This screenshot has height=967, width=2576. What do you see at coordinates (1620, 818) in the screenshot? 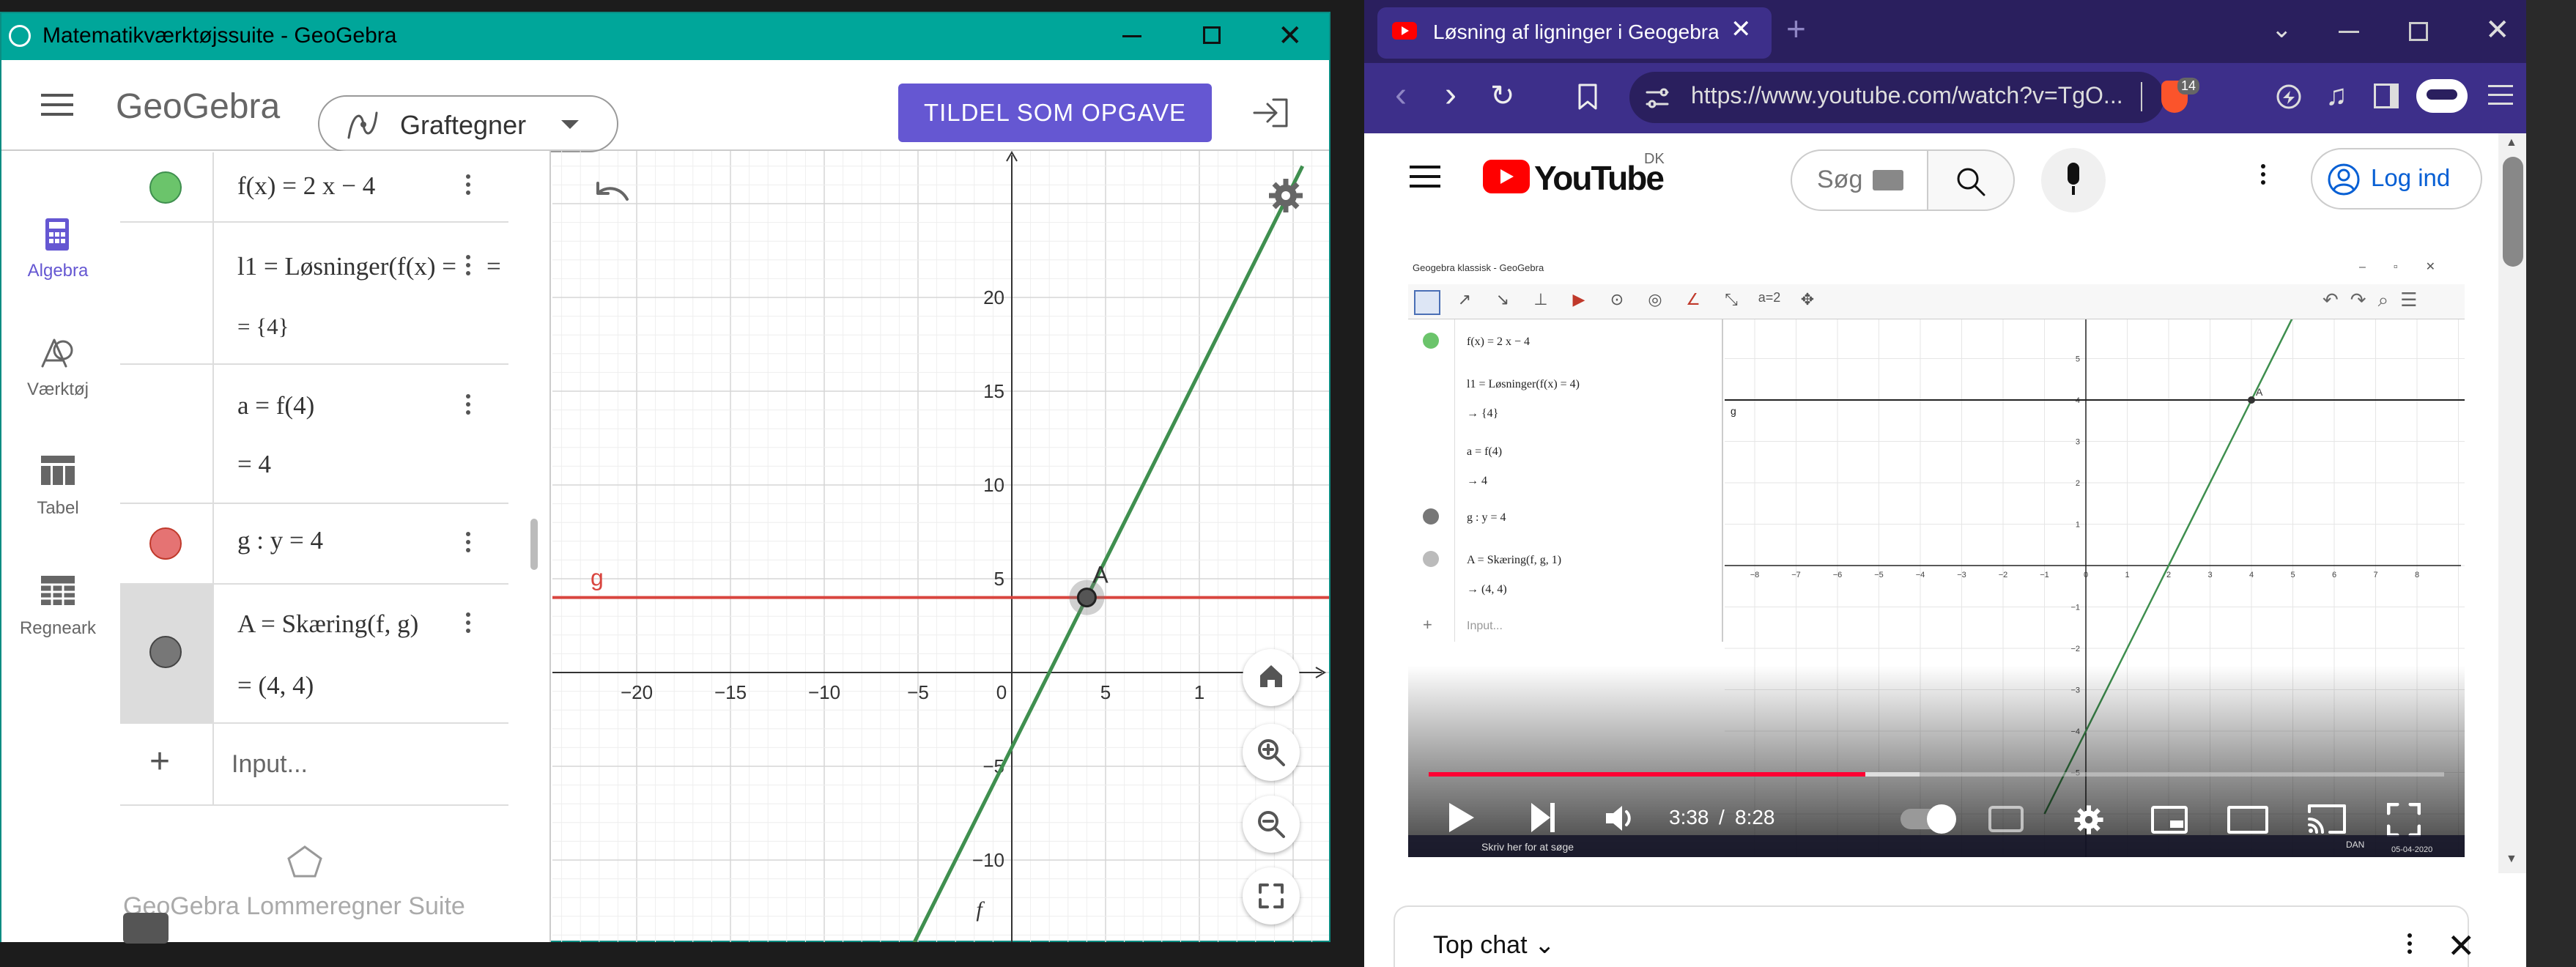
I see `volume-icon` at bounding box center [1620, 818].